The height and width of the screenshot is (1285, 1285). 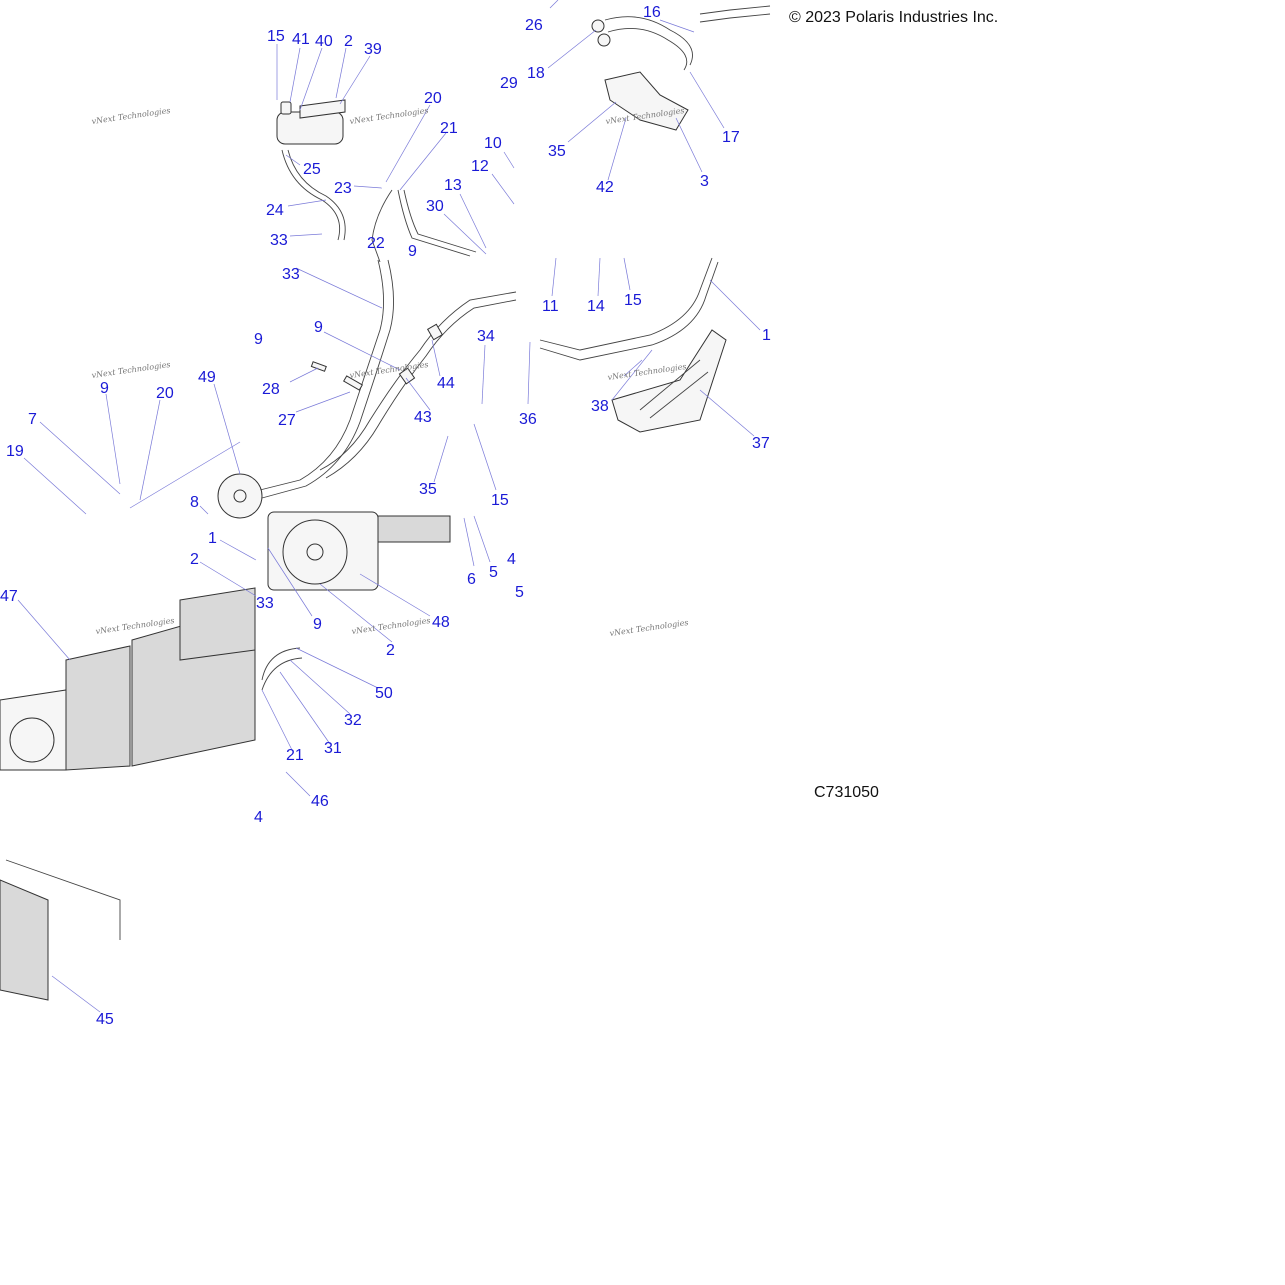 I want to click on condenser-radiator, so click(x=414, y=529).